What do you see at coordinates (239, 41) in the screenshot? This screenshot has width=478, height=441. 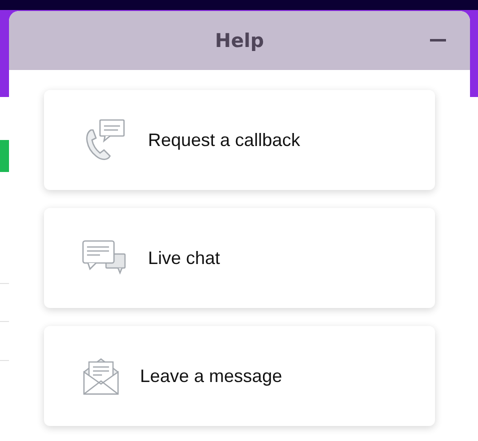 I see `panel-title: Help` at bounding box center [239, 41].